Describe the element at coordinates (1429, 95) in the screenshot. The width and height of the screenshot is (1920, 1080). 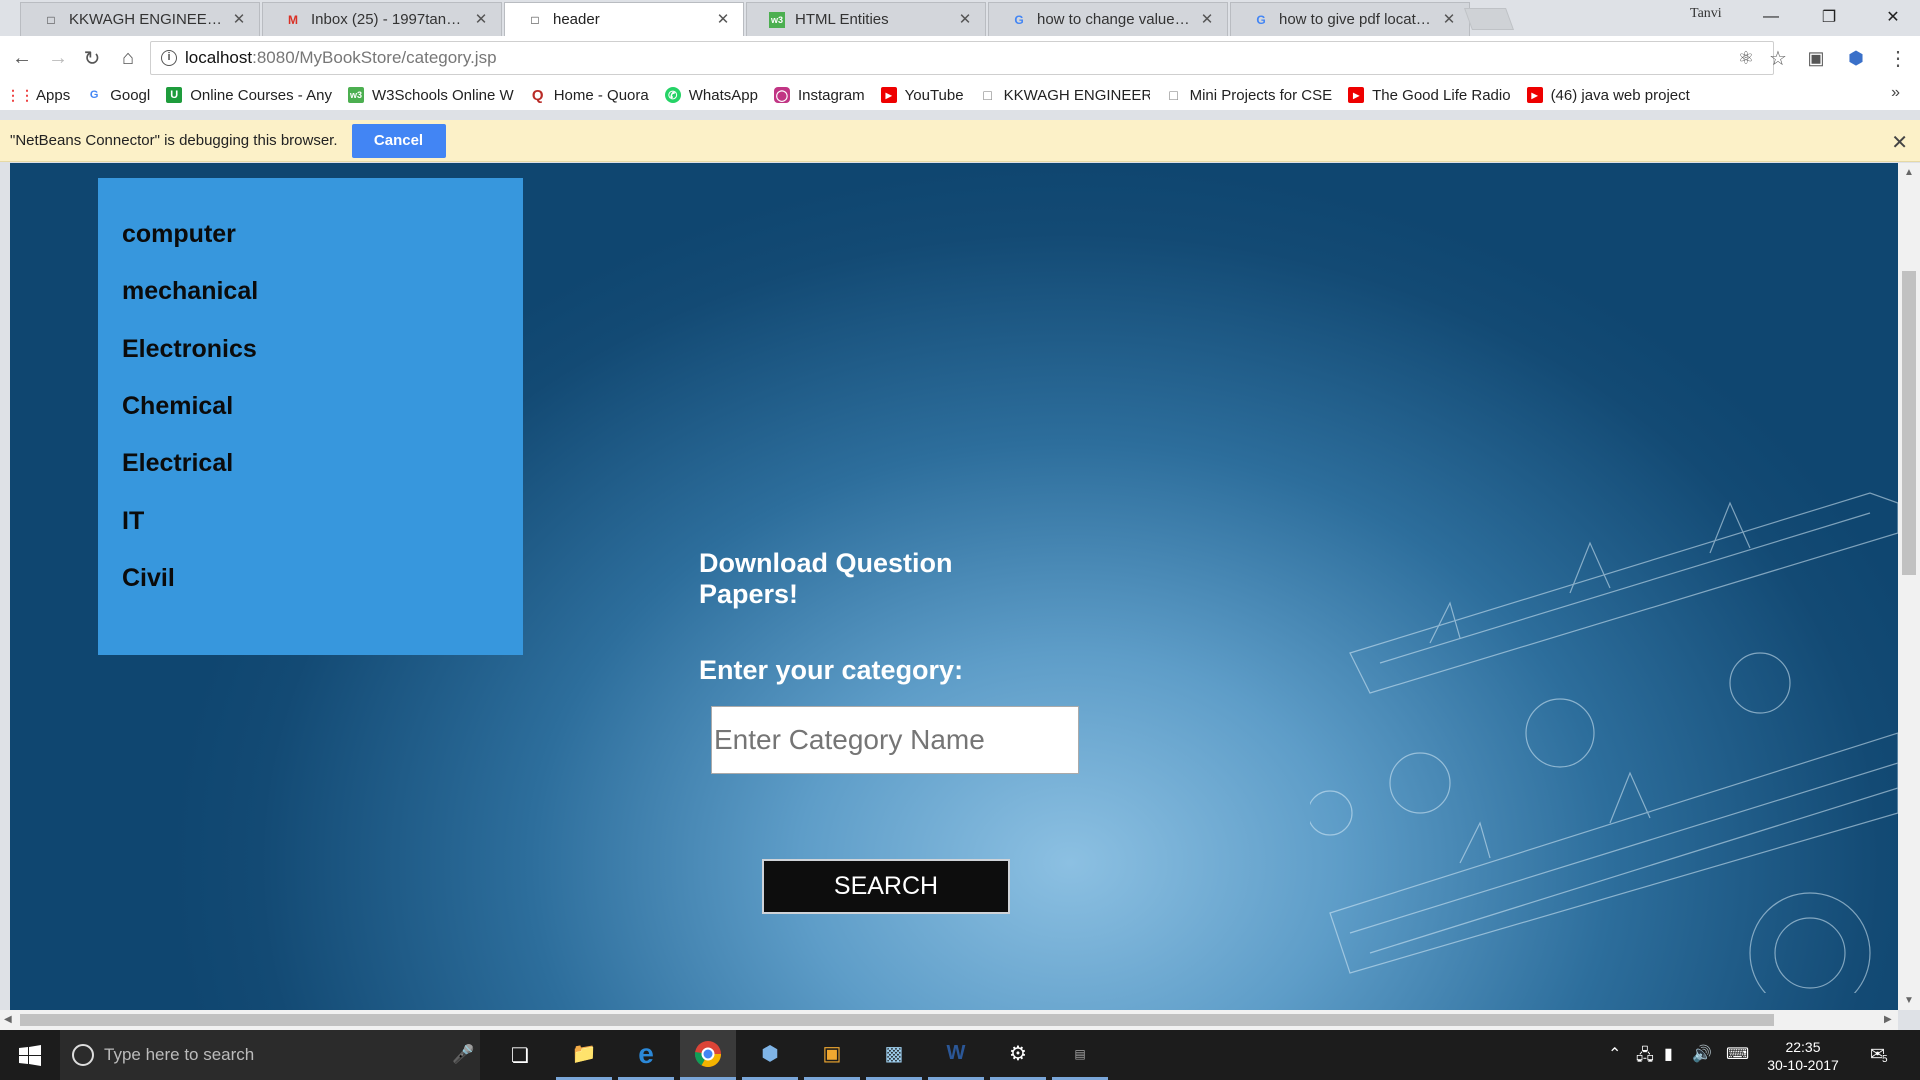
I see `bookmark-good-life-radio: ▶ The Good Life Radio` at that location.